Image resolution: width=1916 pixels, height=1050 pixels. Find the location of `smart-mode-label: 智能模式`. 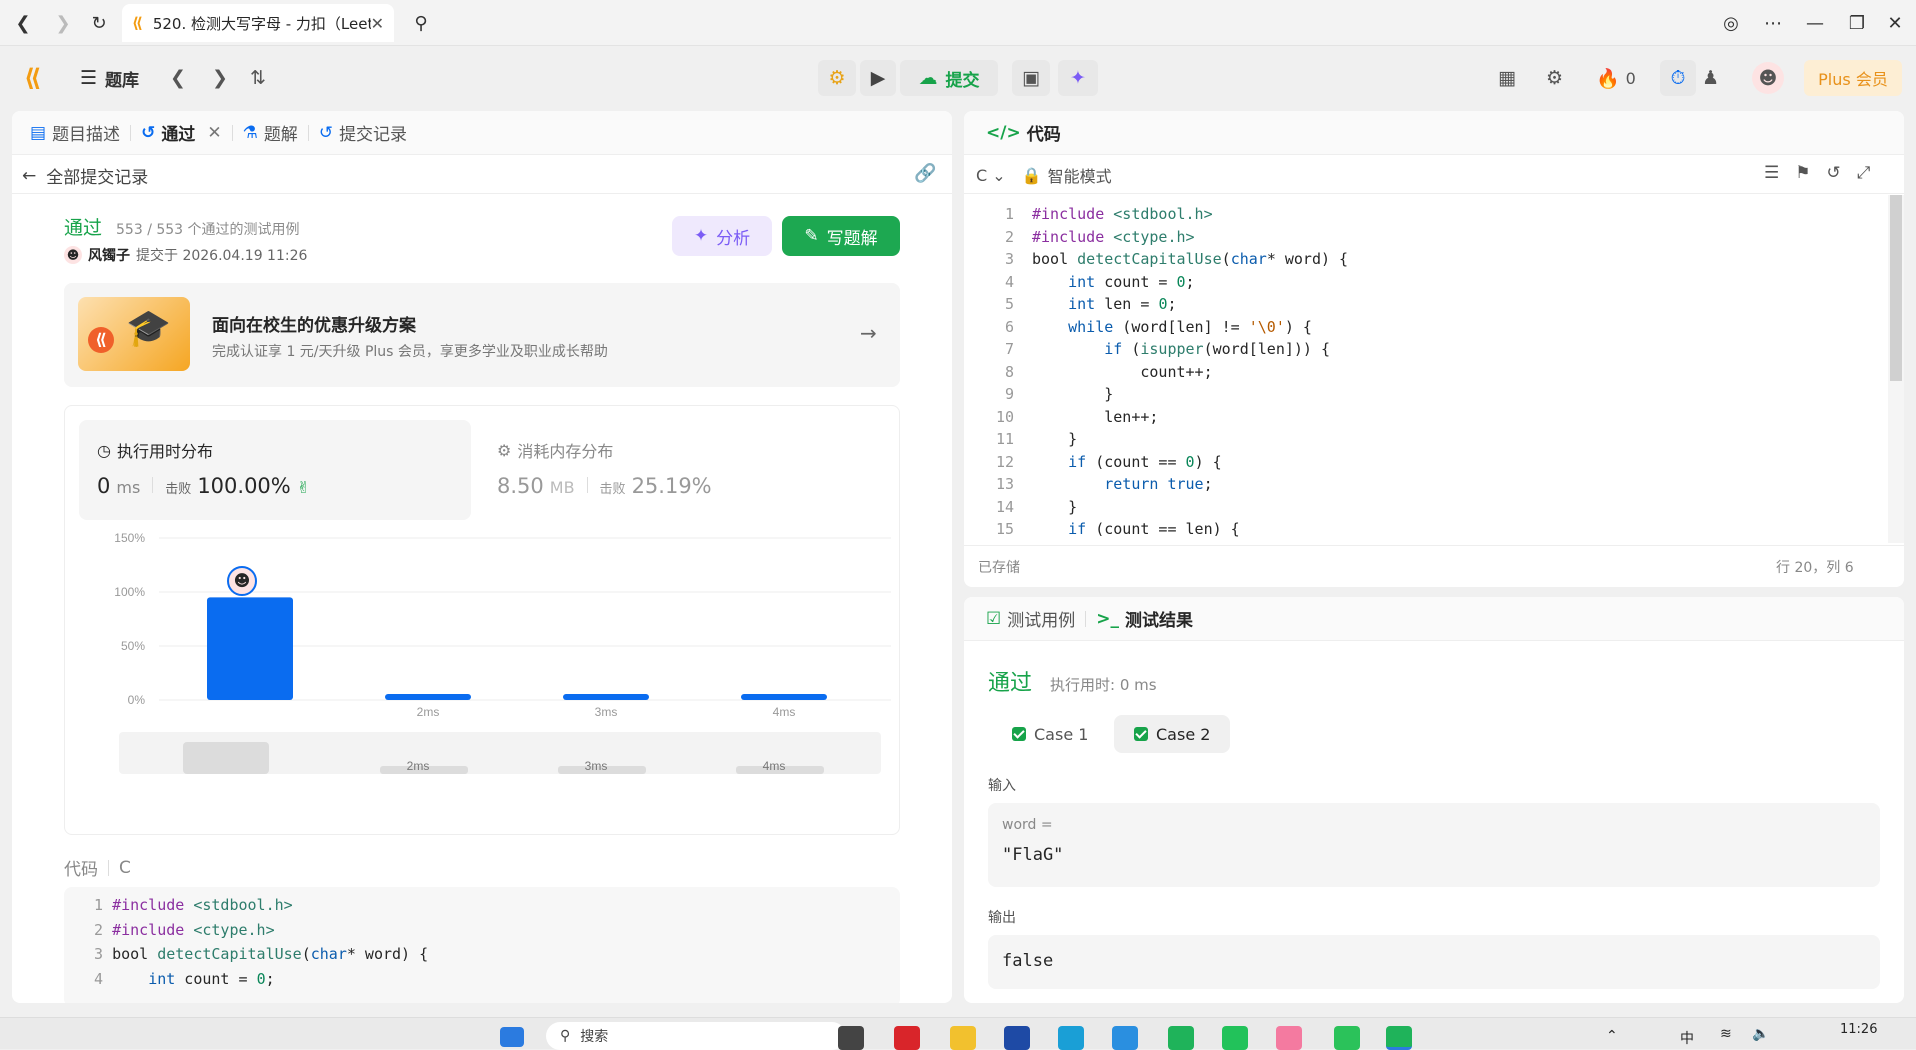

smart-mode-label: 智能模式 is located at coordinates (1080, 175).